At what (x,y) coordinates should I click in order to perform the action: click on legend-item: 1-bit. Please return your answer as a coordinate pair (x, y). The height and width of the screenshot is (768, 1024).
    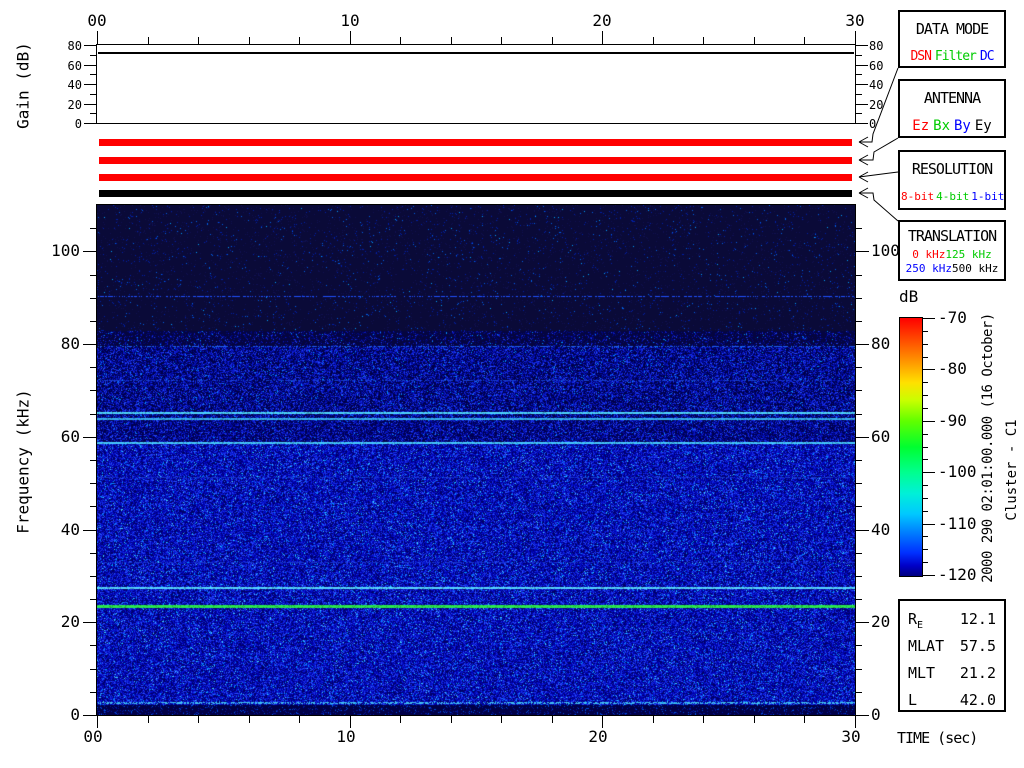
    Looking at the image, I should click on (988, 196).